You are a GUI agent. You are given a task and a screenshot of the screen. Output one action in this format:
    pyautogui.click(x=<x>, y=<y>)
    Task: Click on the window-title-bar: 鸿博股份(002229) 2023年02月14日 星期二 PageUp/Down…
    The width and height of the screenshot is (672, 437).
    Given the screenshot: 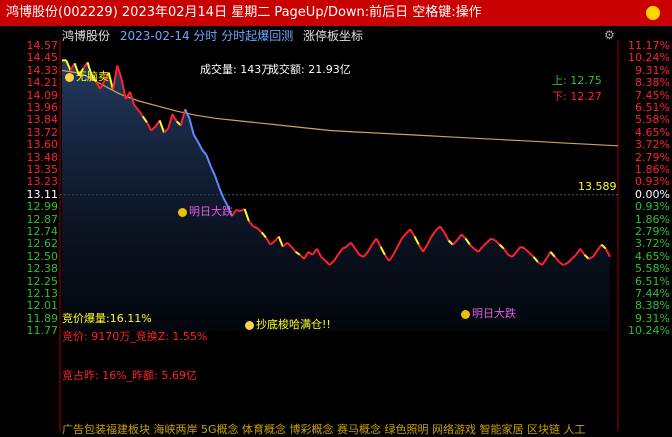 What is the action you would take?
    pyautogui.click(x=336, y=13)
    